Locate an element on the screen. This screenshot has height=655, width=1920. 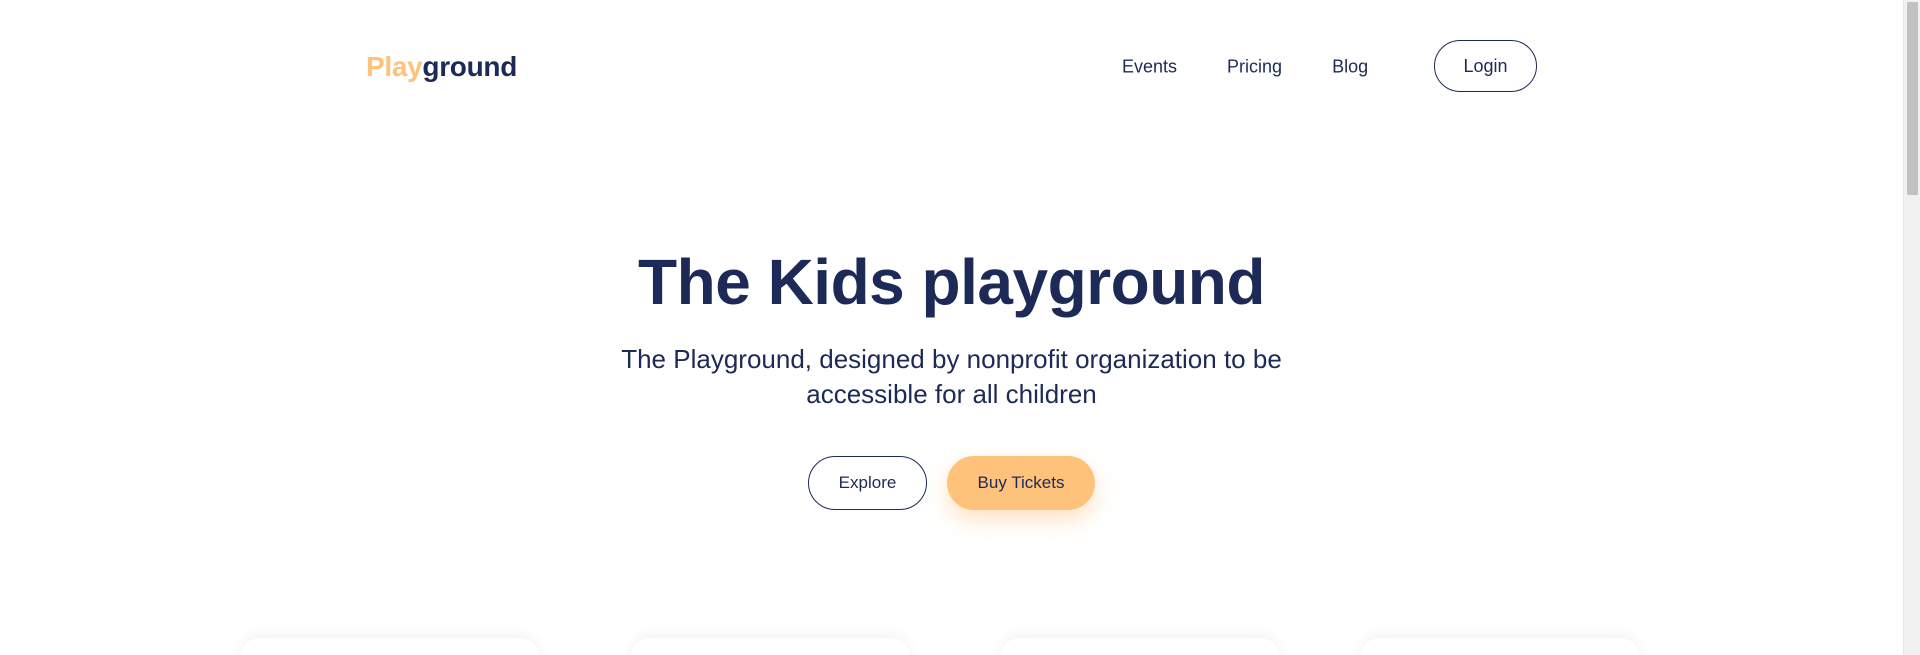
nav-link-blog: Blog is located at coordinates (1350, 67).